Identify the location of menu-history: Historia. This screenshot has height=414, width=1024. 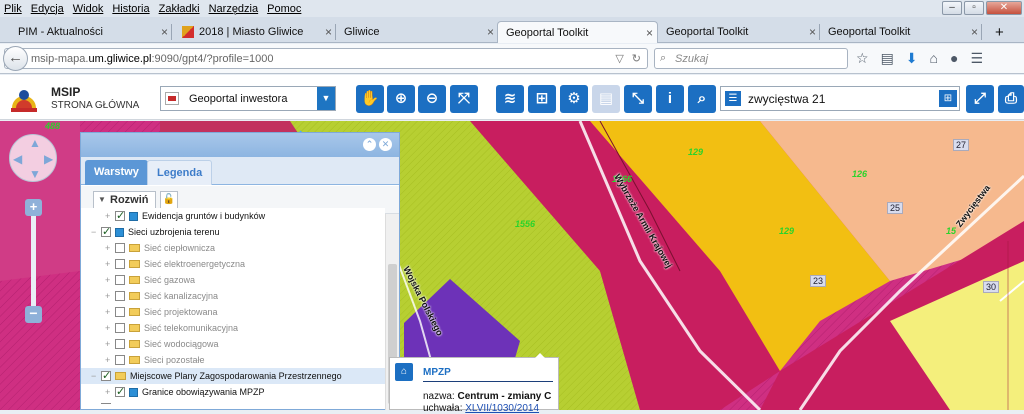
(130, 9).